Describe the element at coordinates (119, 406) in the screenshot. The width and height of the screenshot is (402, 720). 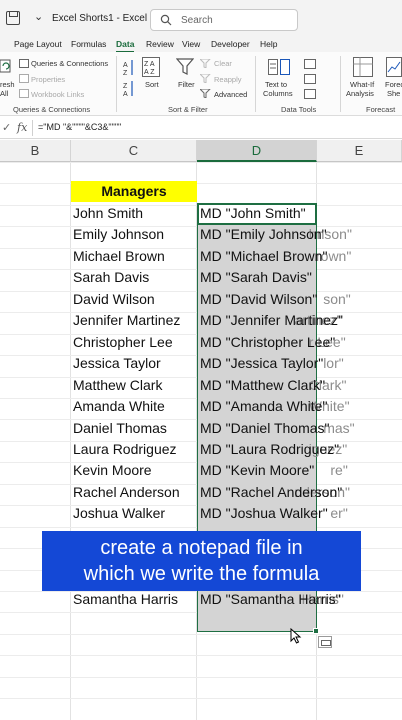
I see `manager-name-cell: Amanda White` at that location.